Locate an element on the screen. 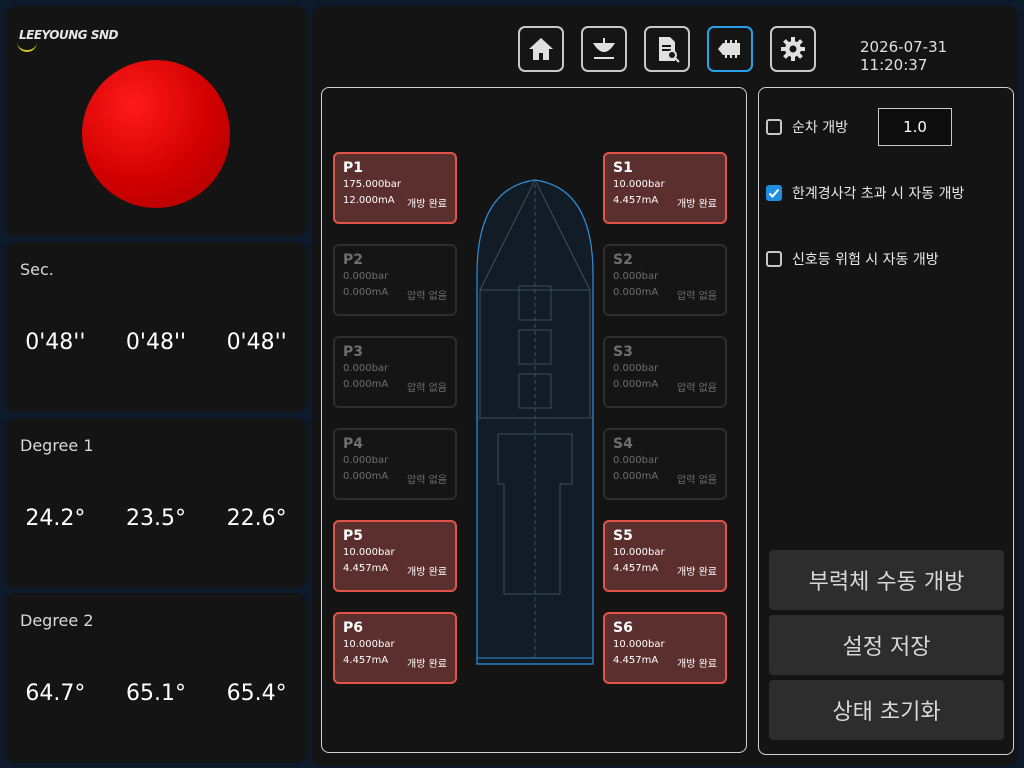 Image resolution: width=1024 pixels, height=768 pixels. valve-s1: S1 10.000bar 4.457mA 개방 완료 is located at coordinates (665, 188).